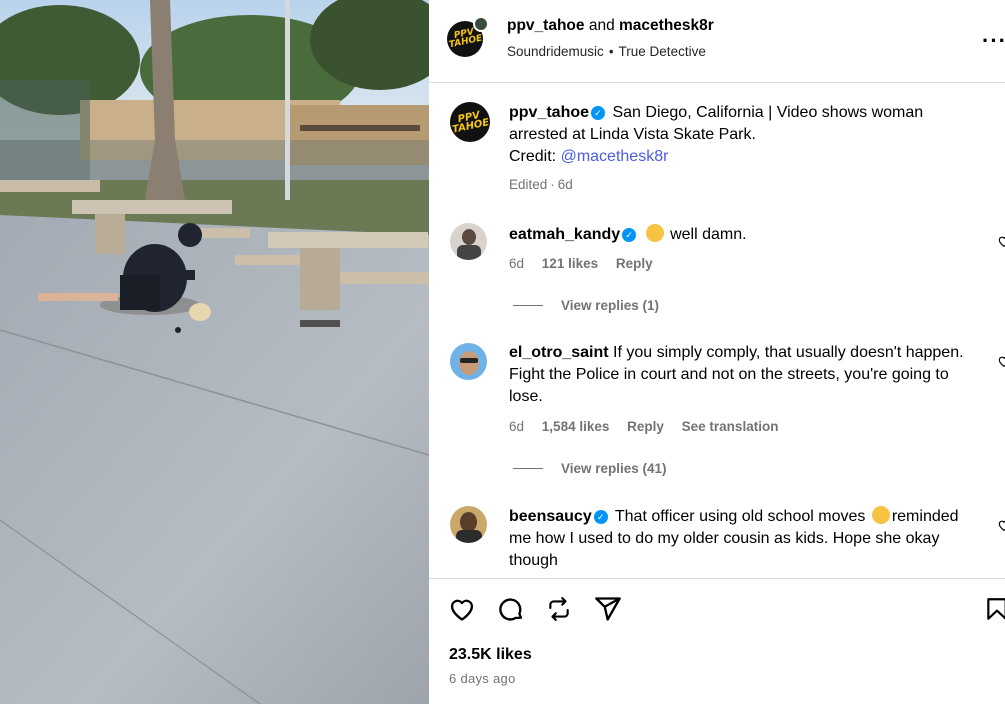 This screenshot has width=1005, height=704. I want to click on share-icon, so click(608, 609).